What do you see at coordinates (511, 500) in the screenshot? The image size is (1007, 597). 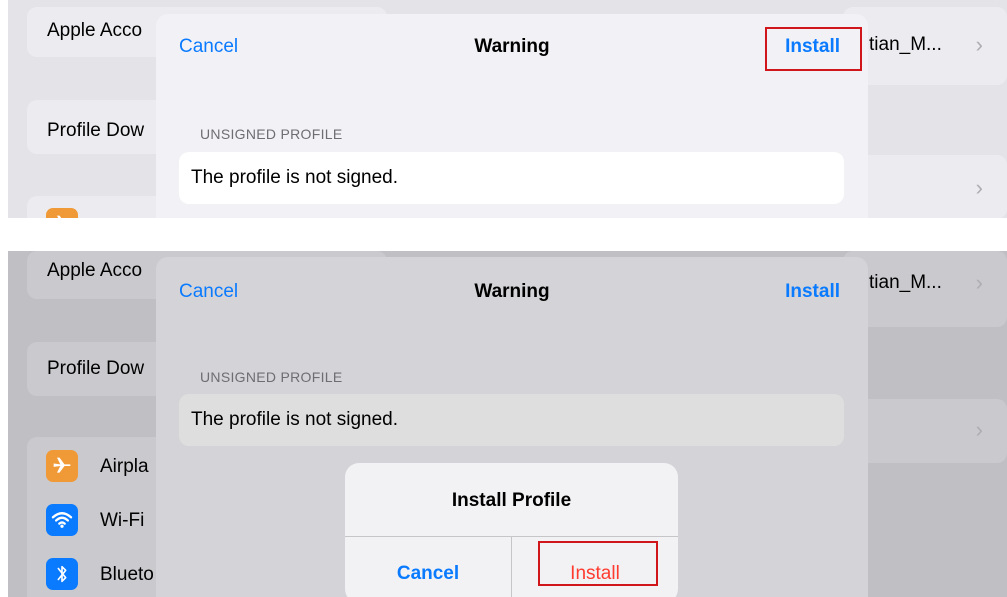 I see `alert-title: Install Profile` at bounding box center [511, 500].